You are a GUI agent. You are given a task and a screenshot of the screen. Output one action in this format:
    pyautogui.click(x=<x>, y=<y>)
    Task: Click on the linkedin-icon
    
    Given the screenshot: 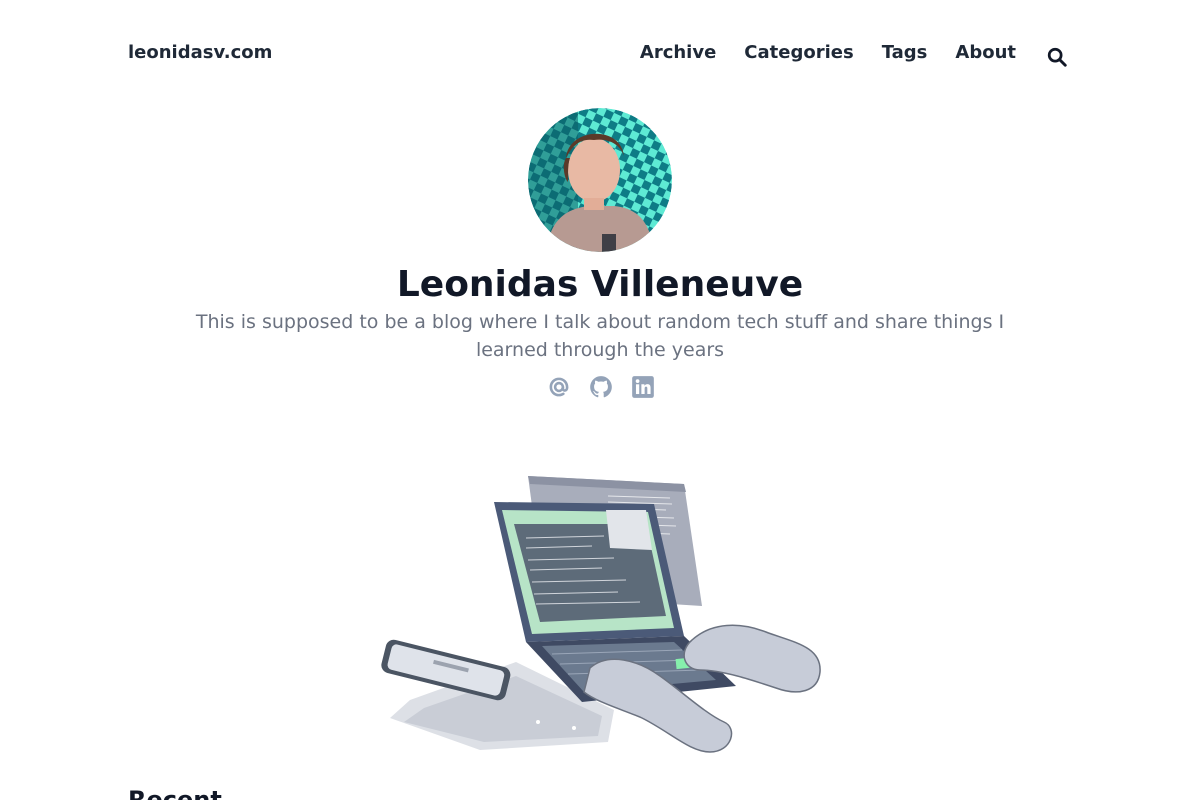 What is the action you would take?
    pyautogui.click(x=643, y=387)
    